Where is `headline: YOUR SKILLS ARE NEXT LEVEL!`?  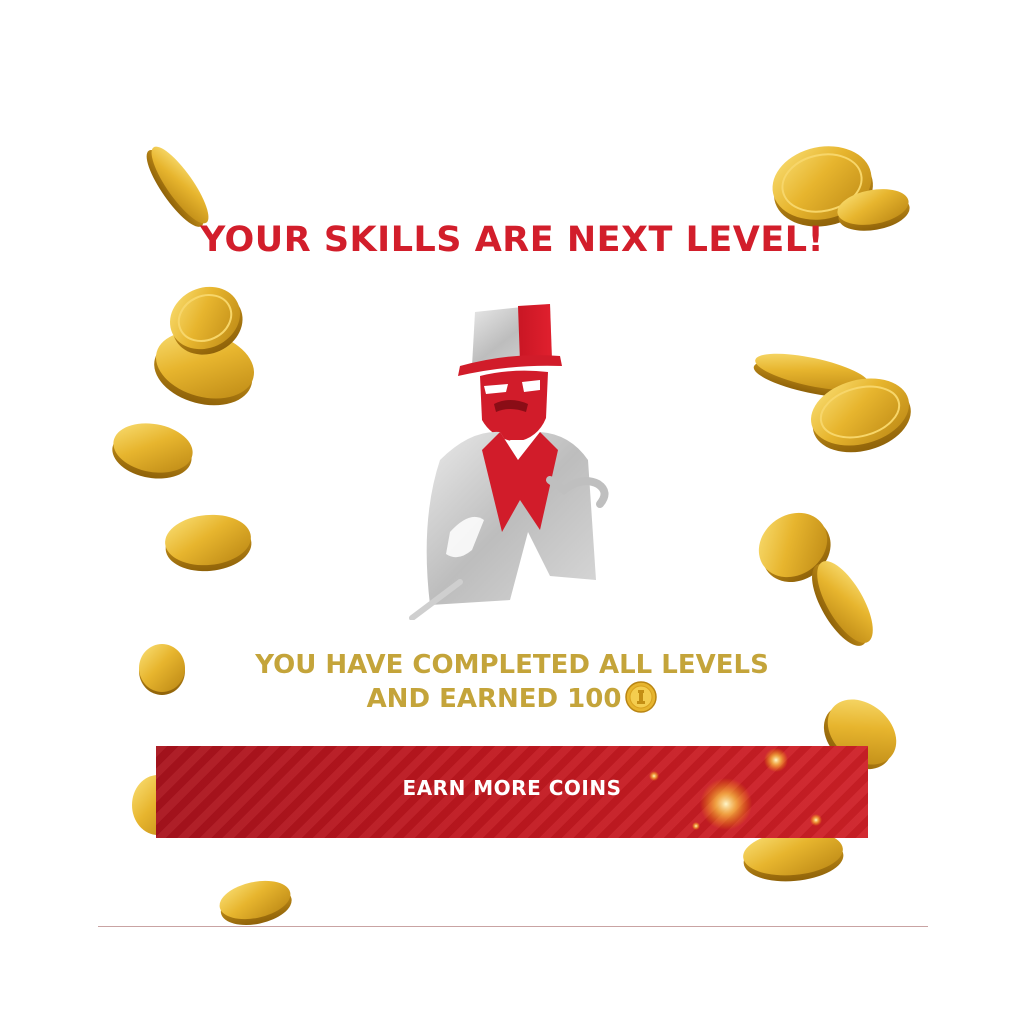 headline: YOUR SKILLS ARE NEXT LEVEL! is located at coordinates (512, 240).